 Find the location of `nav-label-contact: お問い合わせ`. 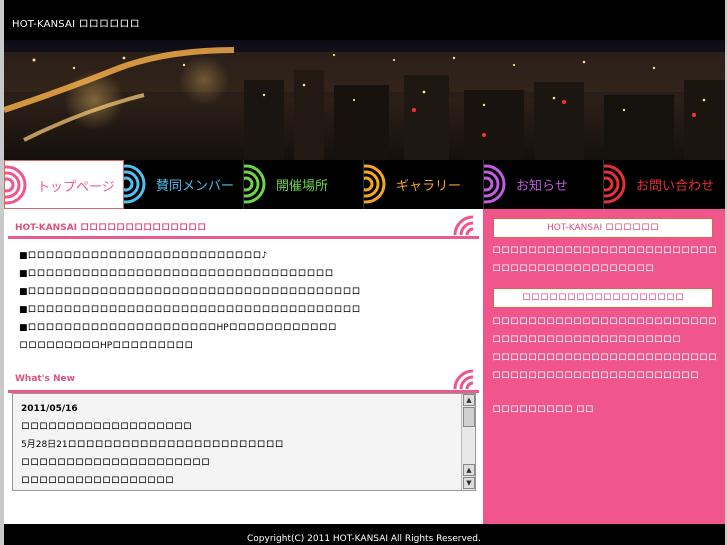

nav-label-contact: お問い合わせ is located at coordinates (675, 186).